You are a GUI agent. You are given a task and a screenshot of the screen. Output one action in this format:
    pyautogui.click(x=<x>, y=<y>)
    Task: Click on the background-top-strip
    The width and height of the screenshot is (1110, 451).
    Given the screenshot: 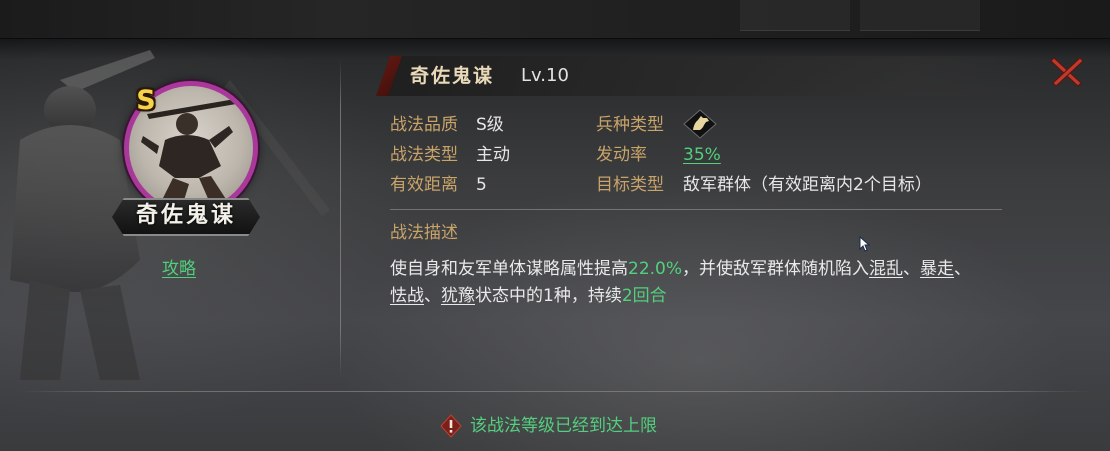 What is the action you would take?
    pyautogui.click(x=555, y=19)
    